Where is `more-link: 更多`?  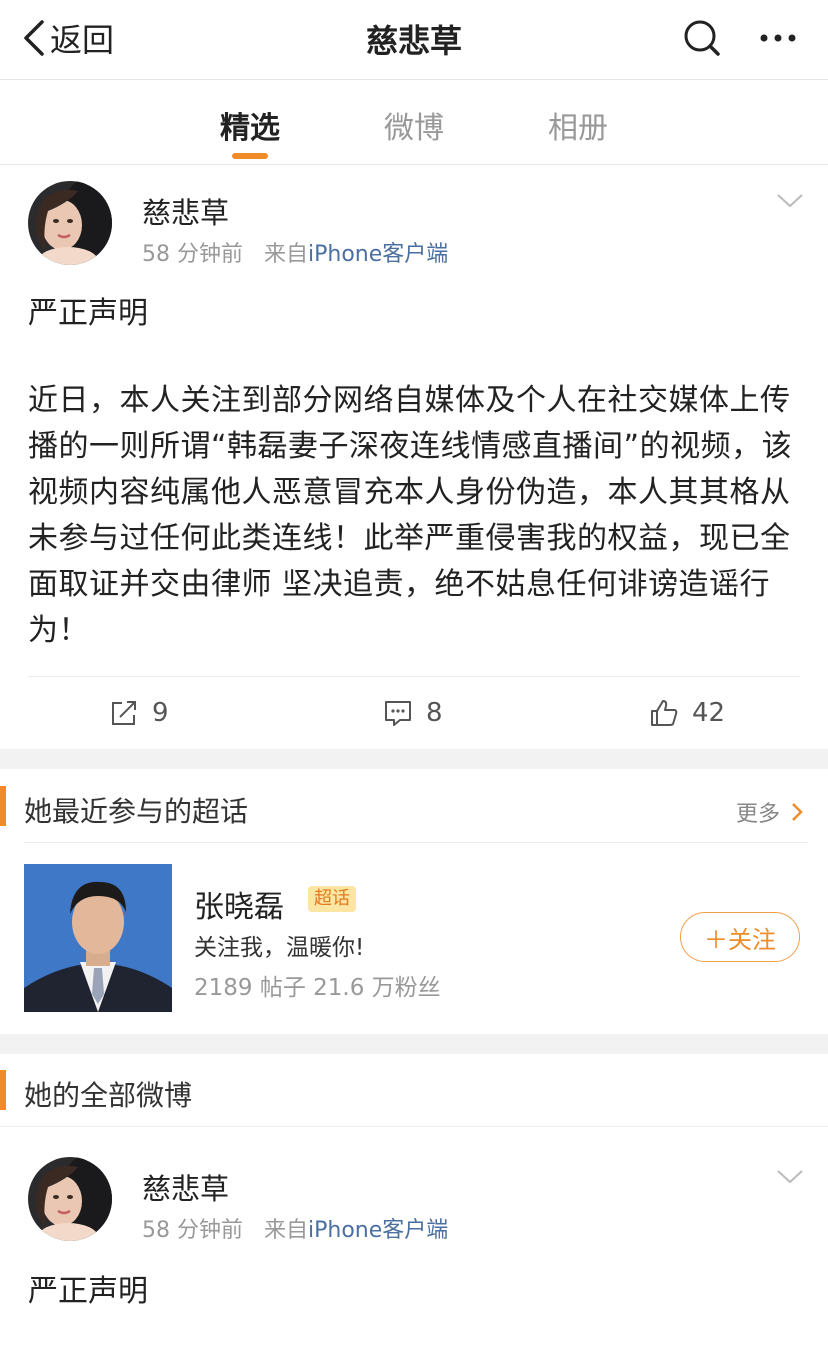
more-link: 更多 is located at coordinates (770, 812).